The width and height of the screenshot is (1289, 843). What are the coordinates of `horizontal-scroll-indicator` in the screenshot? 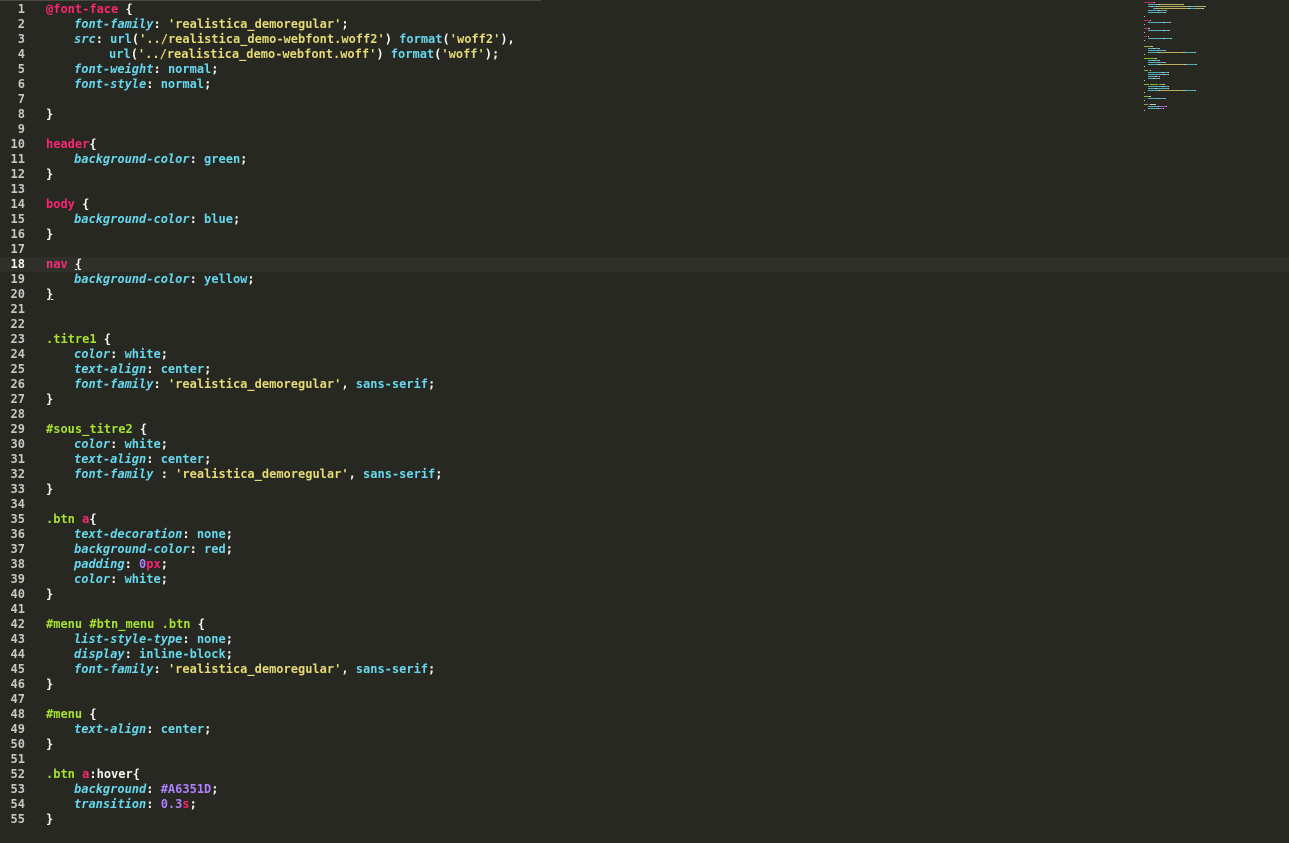 It's located at (270, 0).